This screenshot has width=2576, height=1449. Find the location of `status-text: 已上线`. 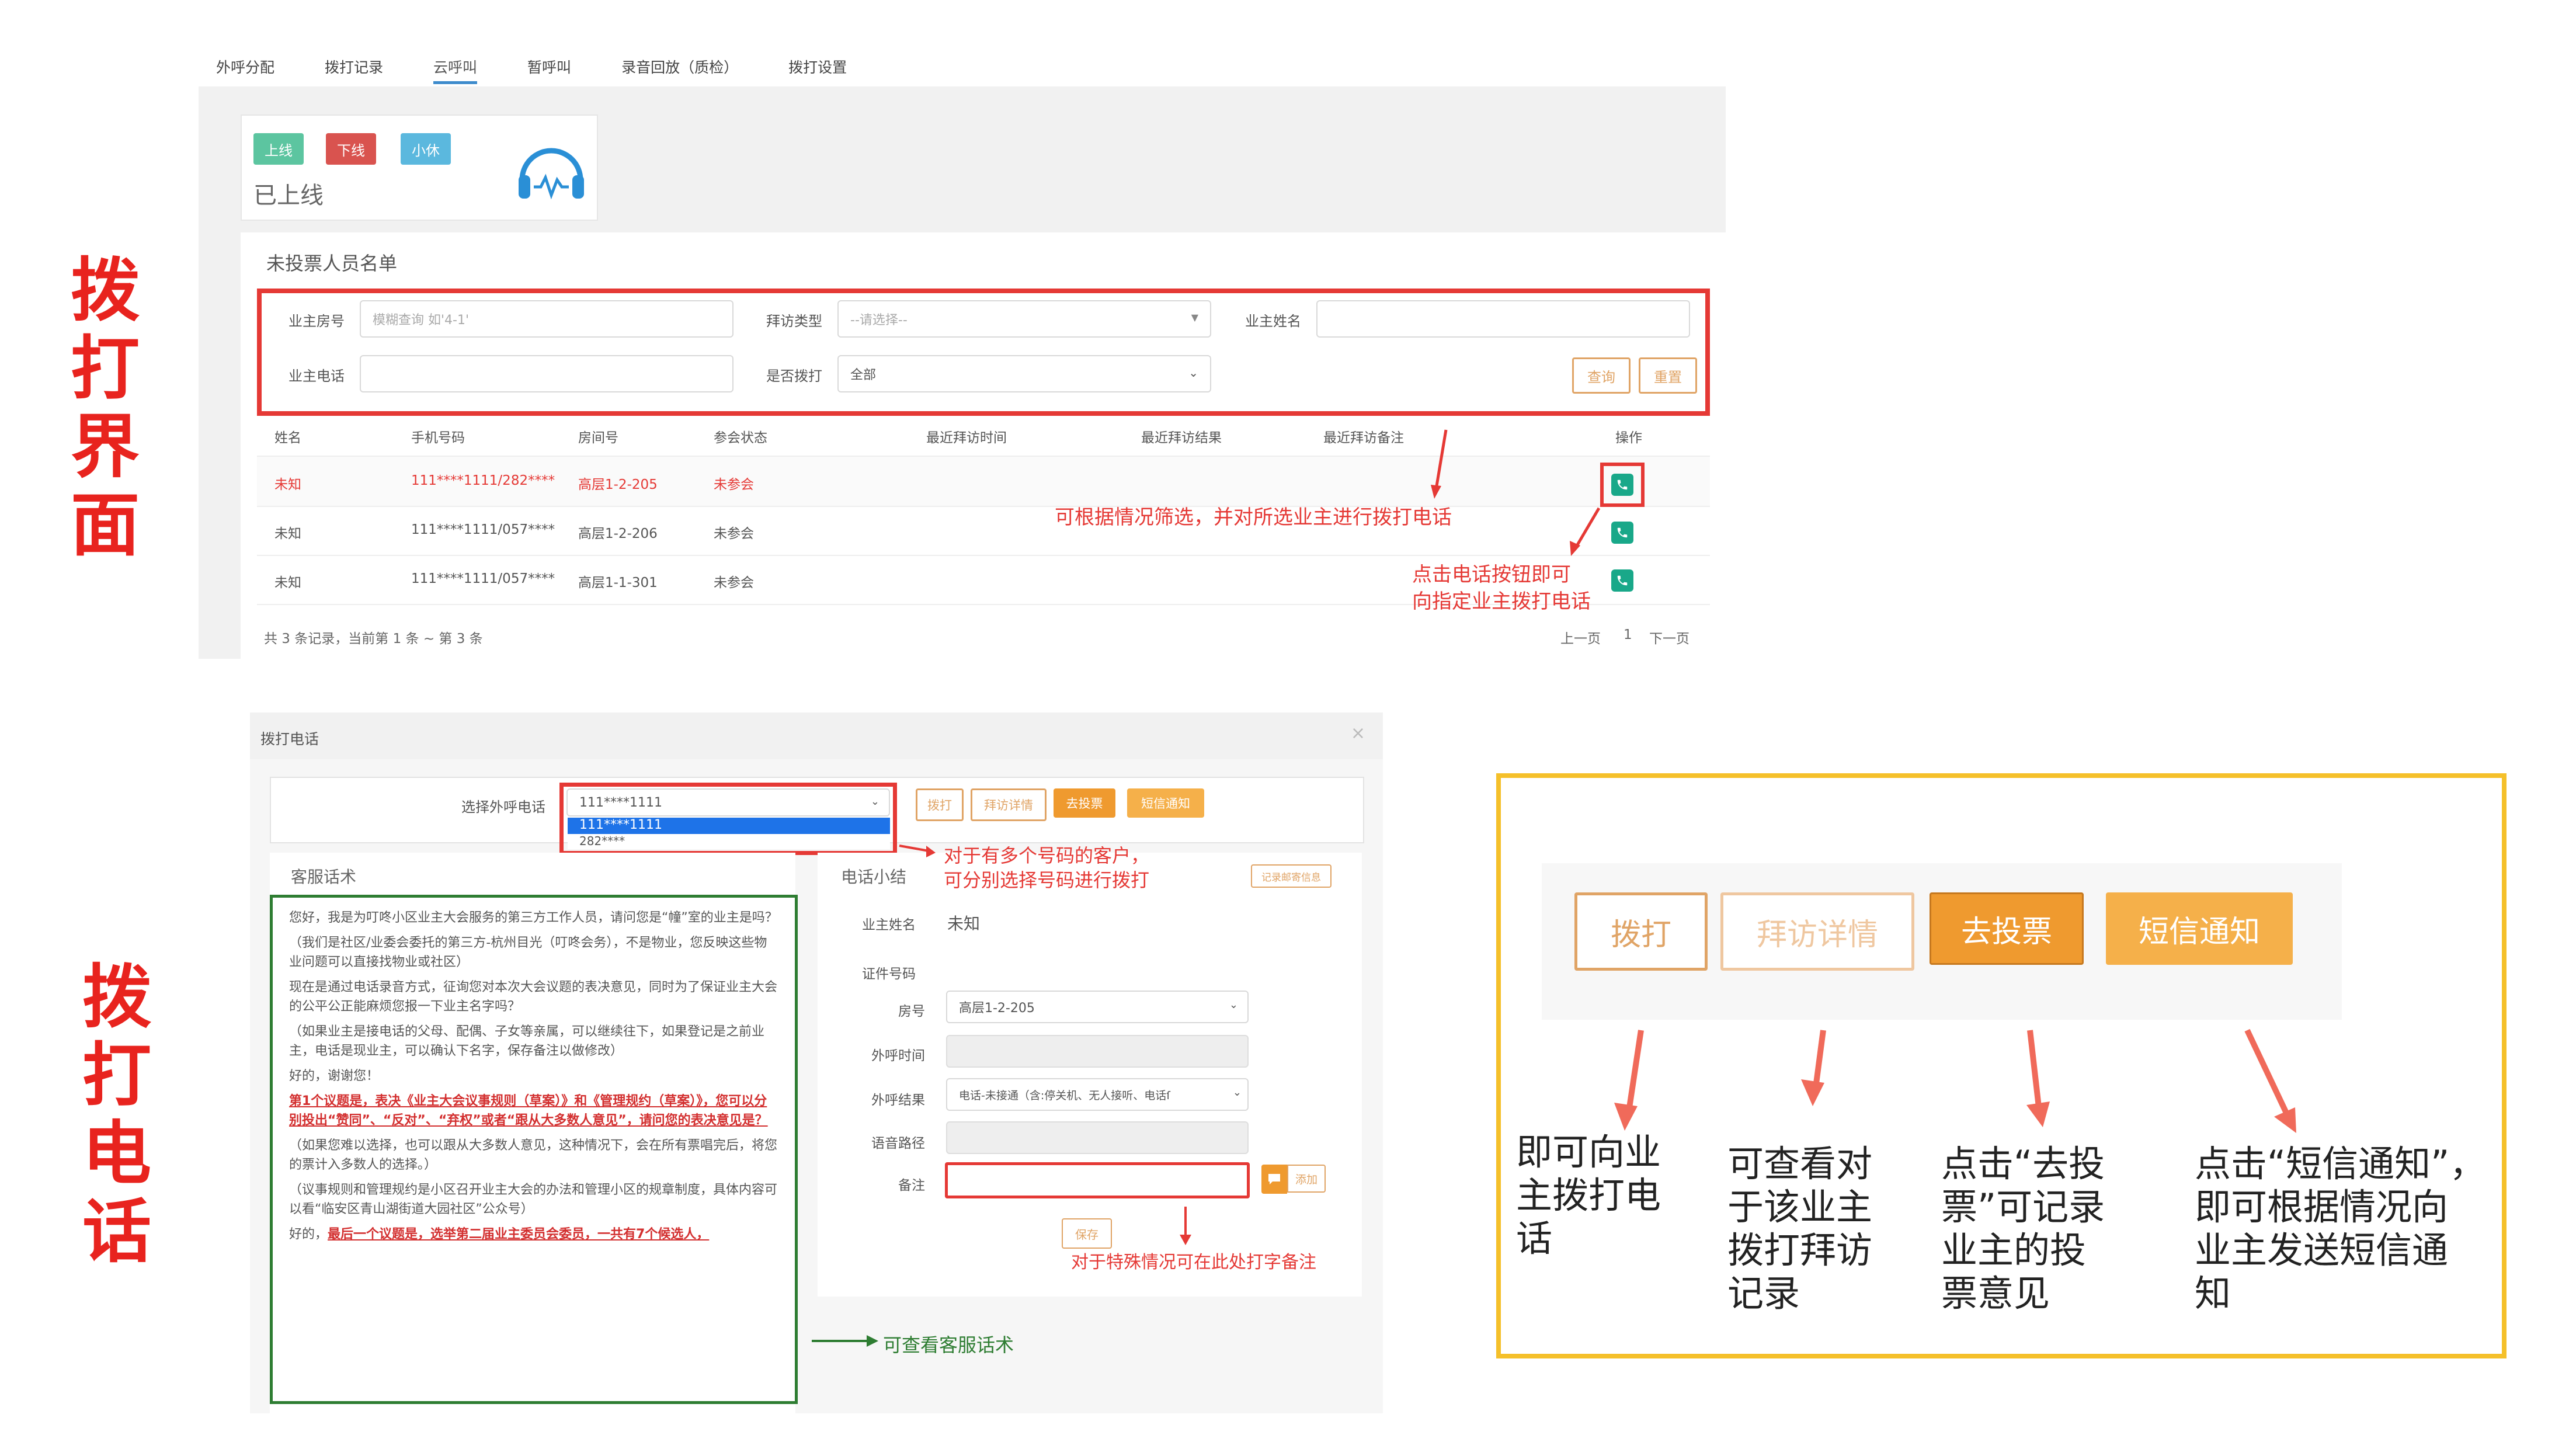

status-text: 已上线 is located at coordinates (289, 195).